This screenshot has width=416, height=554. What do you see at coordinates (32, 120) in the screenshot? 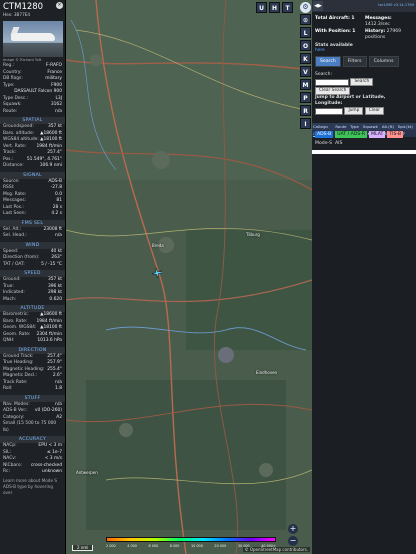
I see `section-title: SPATIAL` at bounding box center [32, 120].